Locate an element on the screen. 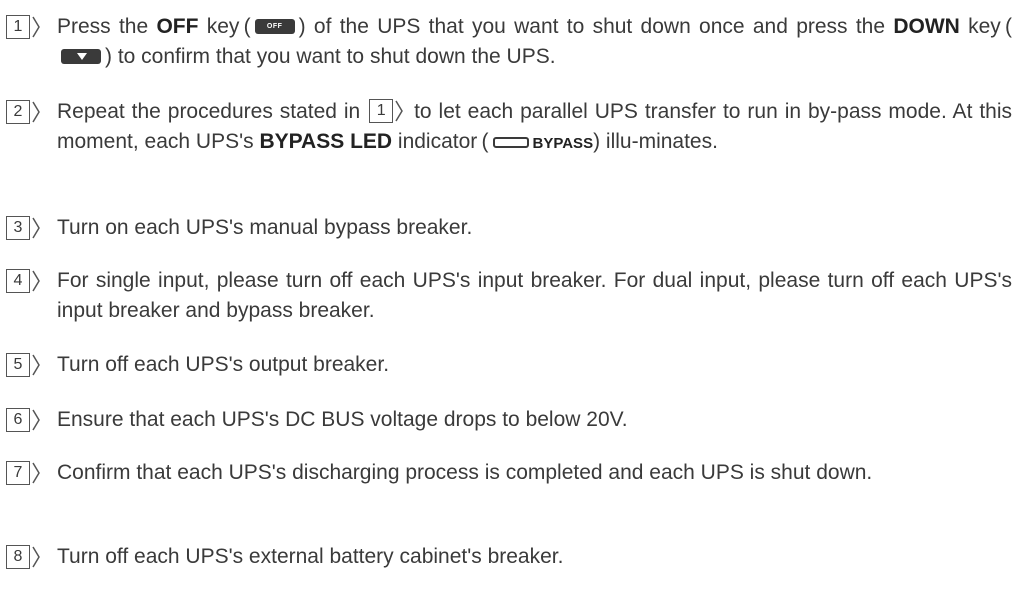 The image size is (1026, 612). step-number: 1 is located at coordinates (18, 26).